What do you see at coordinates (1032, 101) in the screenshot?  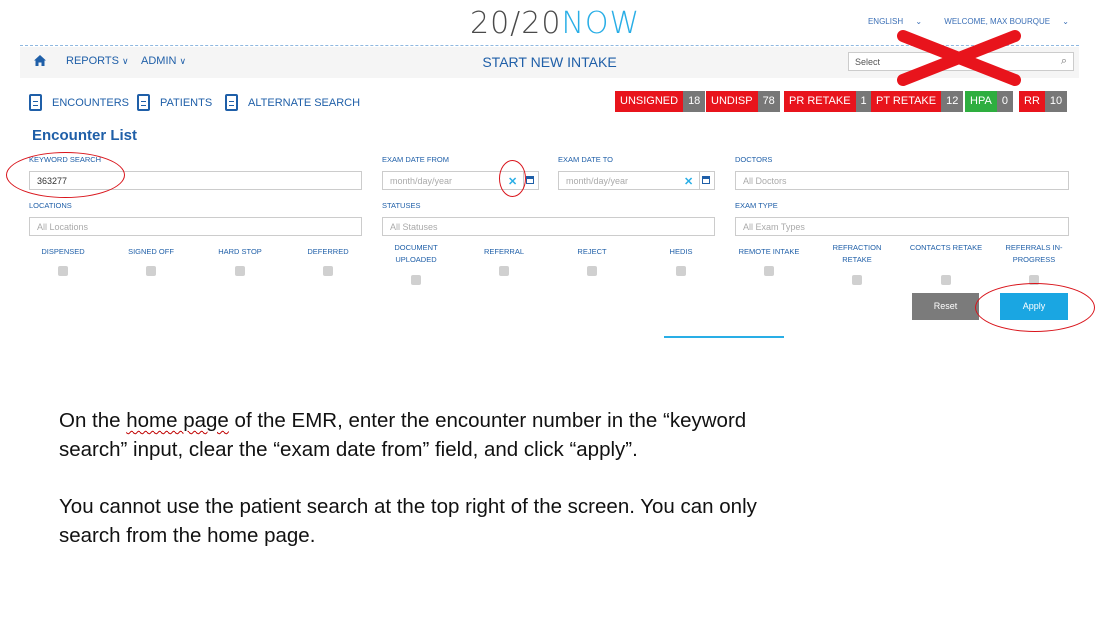 I see `badge-label: RR` at bounding box center [1032, 101].